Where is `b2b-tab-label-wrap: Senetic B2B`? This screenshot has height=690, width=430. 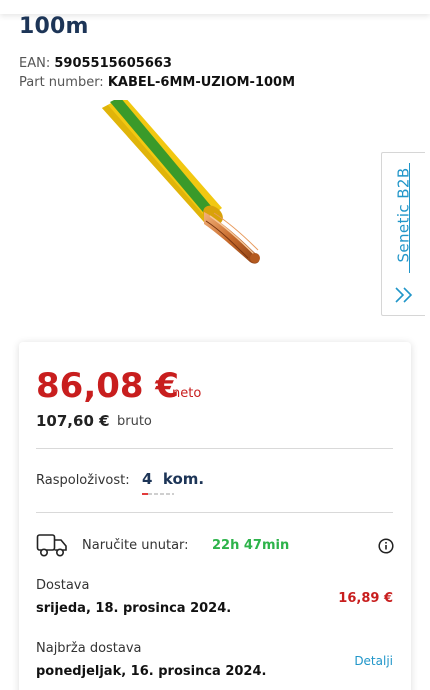 b2b-tab-label-wrap: Senetic B2B is located at coordinates (404, 215).